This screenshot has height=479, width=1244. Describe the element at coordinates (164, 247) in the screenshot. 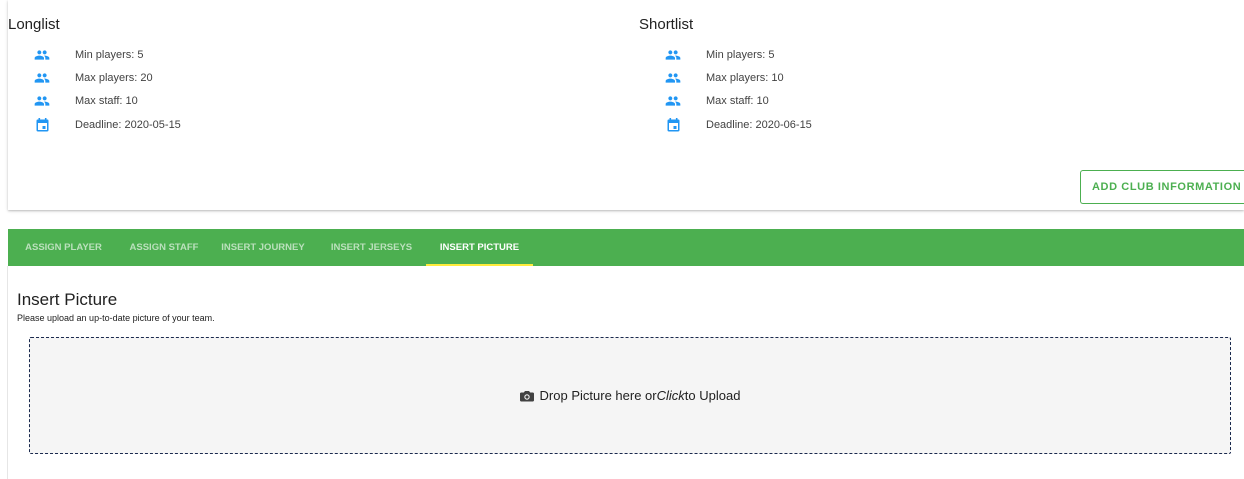

I see `tab-assign-staff: ASSIGN STAFF` at that location.